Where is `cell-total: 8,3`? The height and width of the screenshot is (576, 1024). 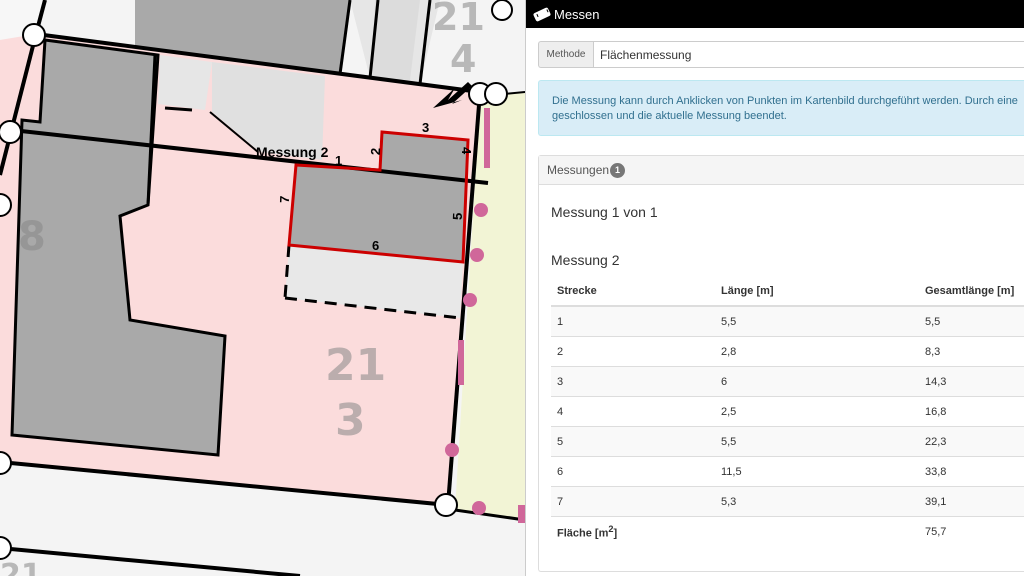 cell-total: 8,3 is located at coordinates (971, 351).